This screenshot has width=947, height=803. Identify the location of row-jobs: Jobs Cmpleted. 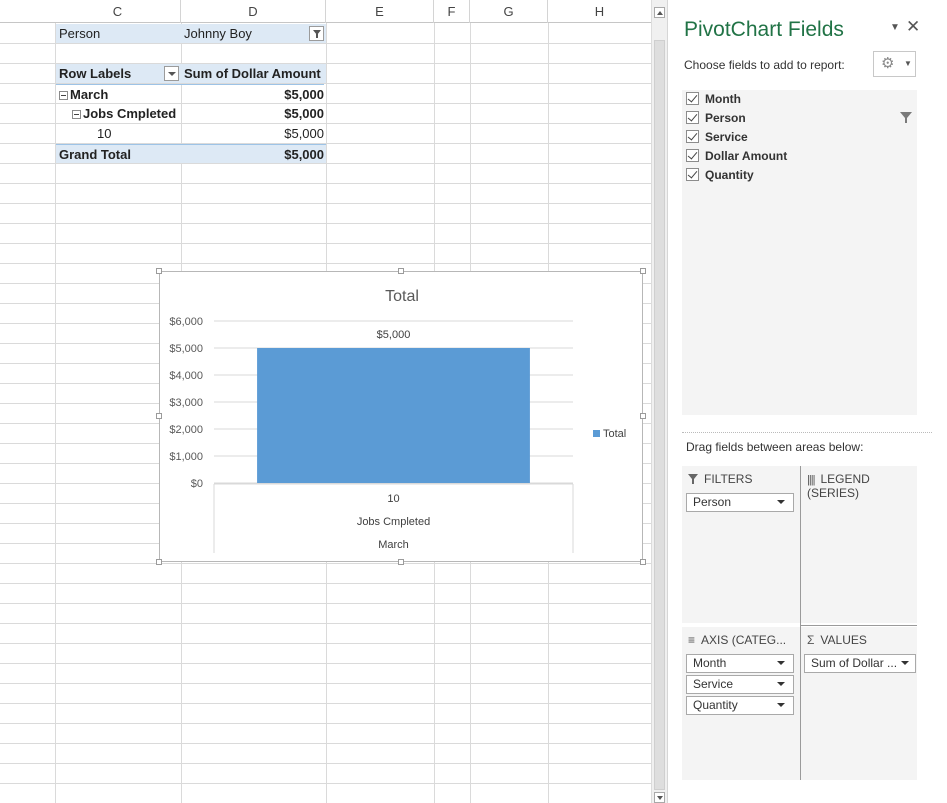
(118, 113).